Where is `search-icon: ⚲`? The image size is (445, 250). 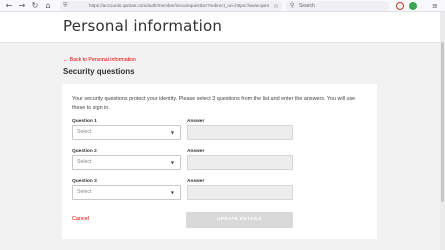 search-icon: ⚲ is located at coordinates (292, 5).